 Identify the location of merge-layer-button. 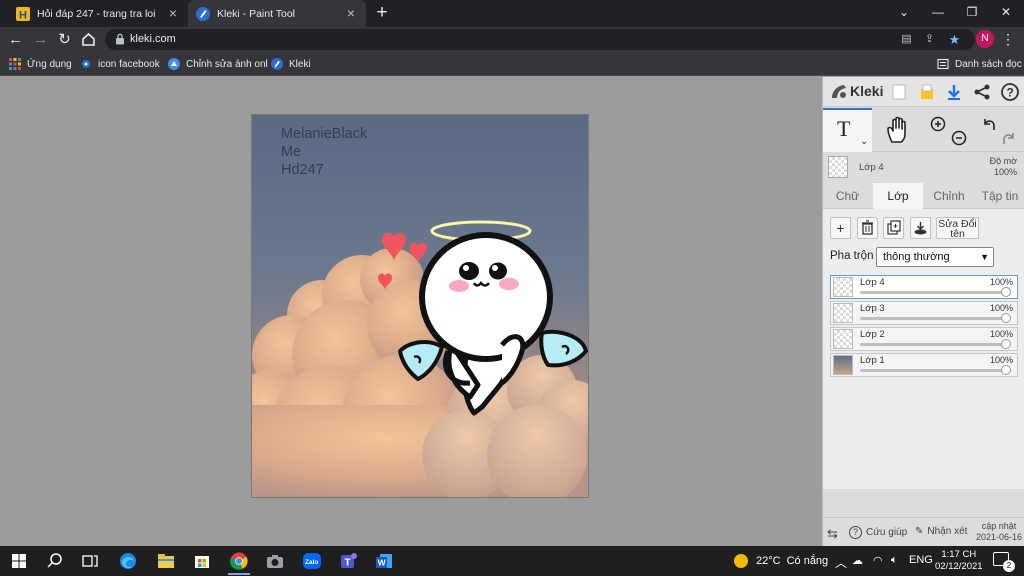
(920, 228).